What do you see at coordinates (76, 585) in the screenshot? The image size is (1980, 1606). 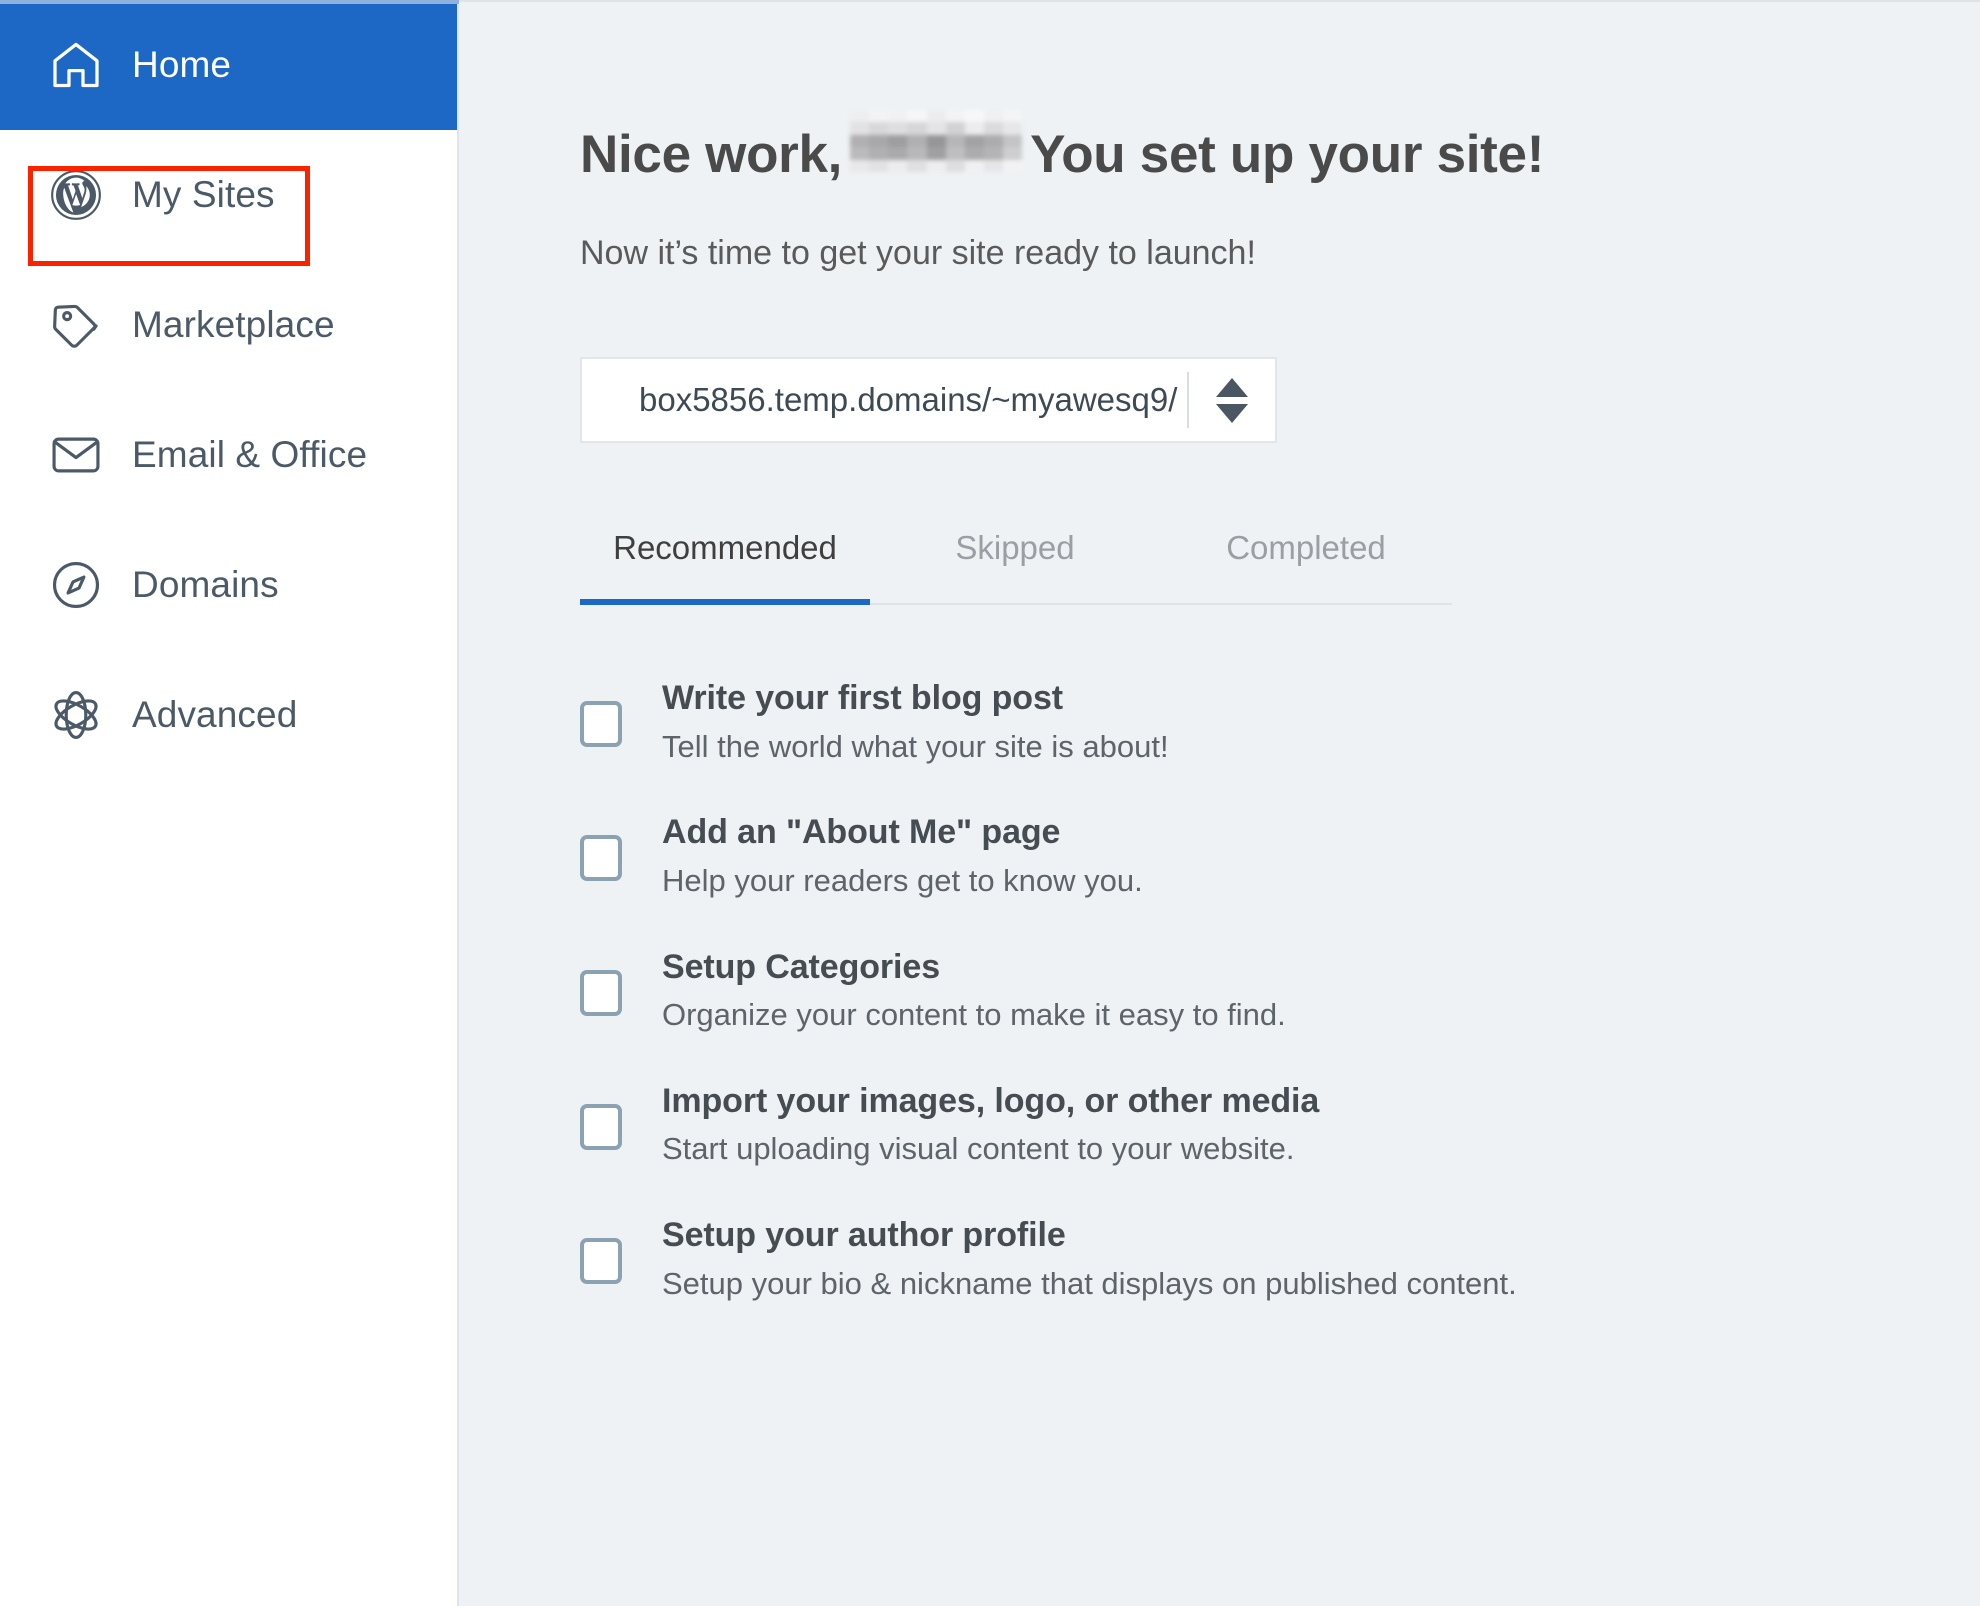 I see `compass-icon` at bounding box center [76, 585].